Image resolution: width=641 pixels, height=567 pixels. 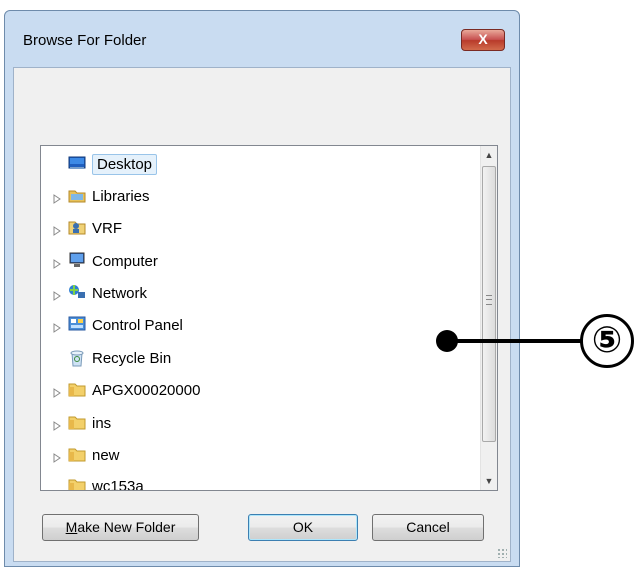 I want to click on window-title: Browse For Folder, so click(x=85, y=40).